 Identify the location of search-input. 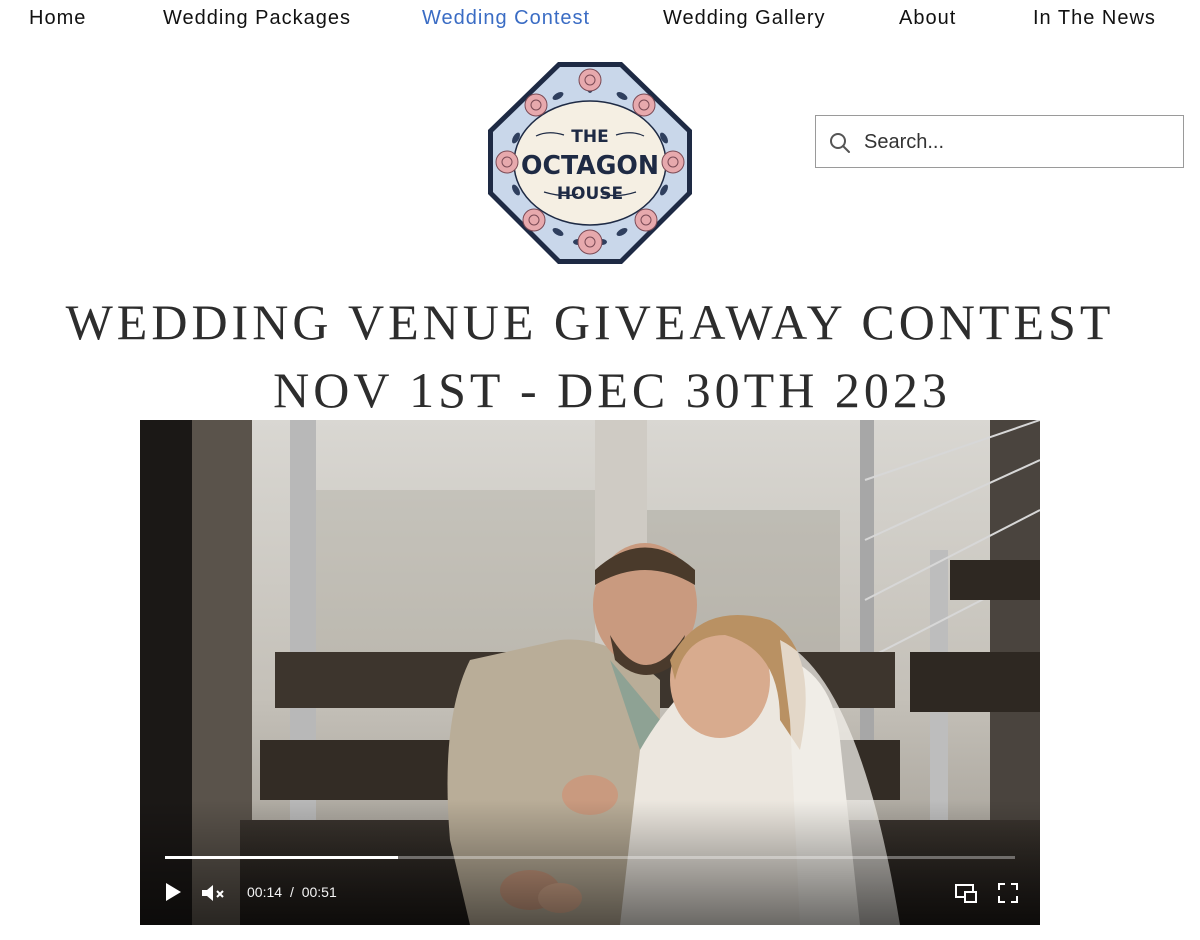
(1019, 142).